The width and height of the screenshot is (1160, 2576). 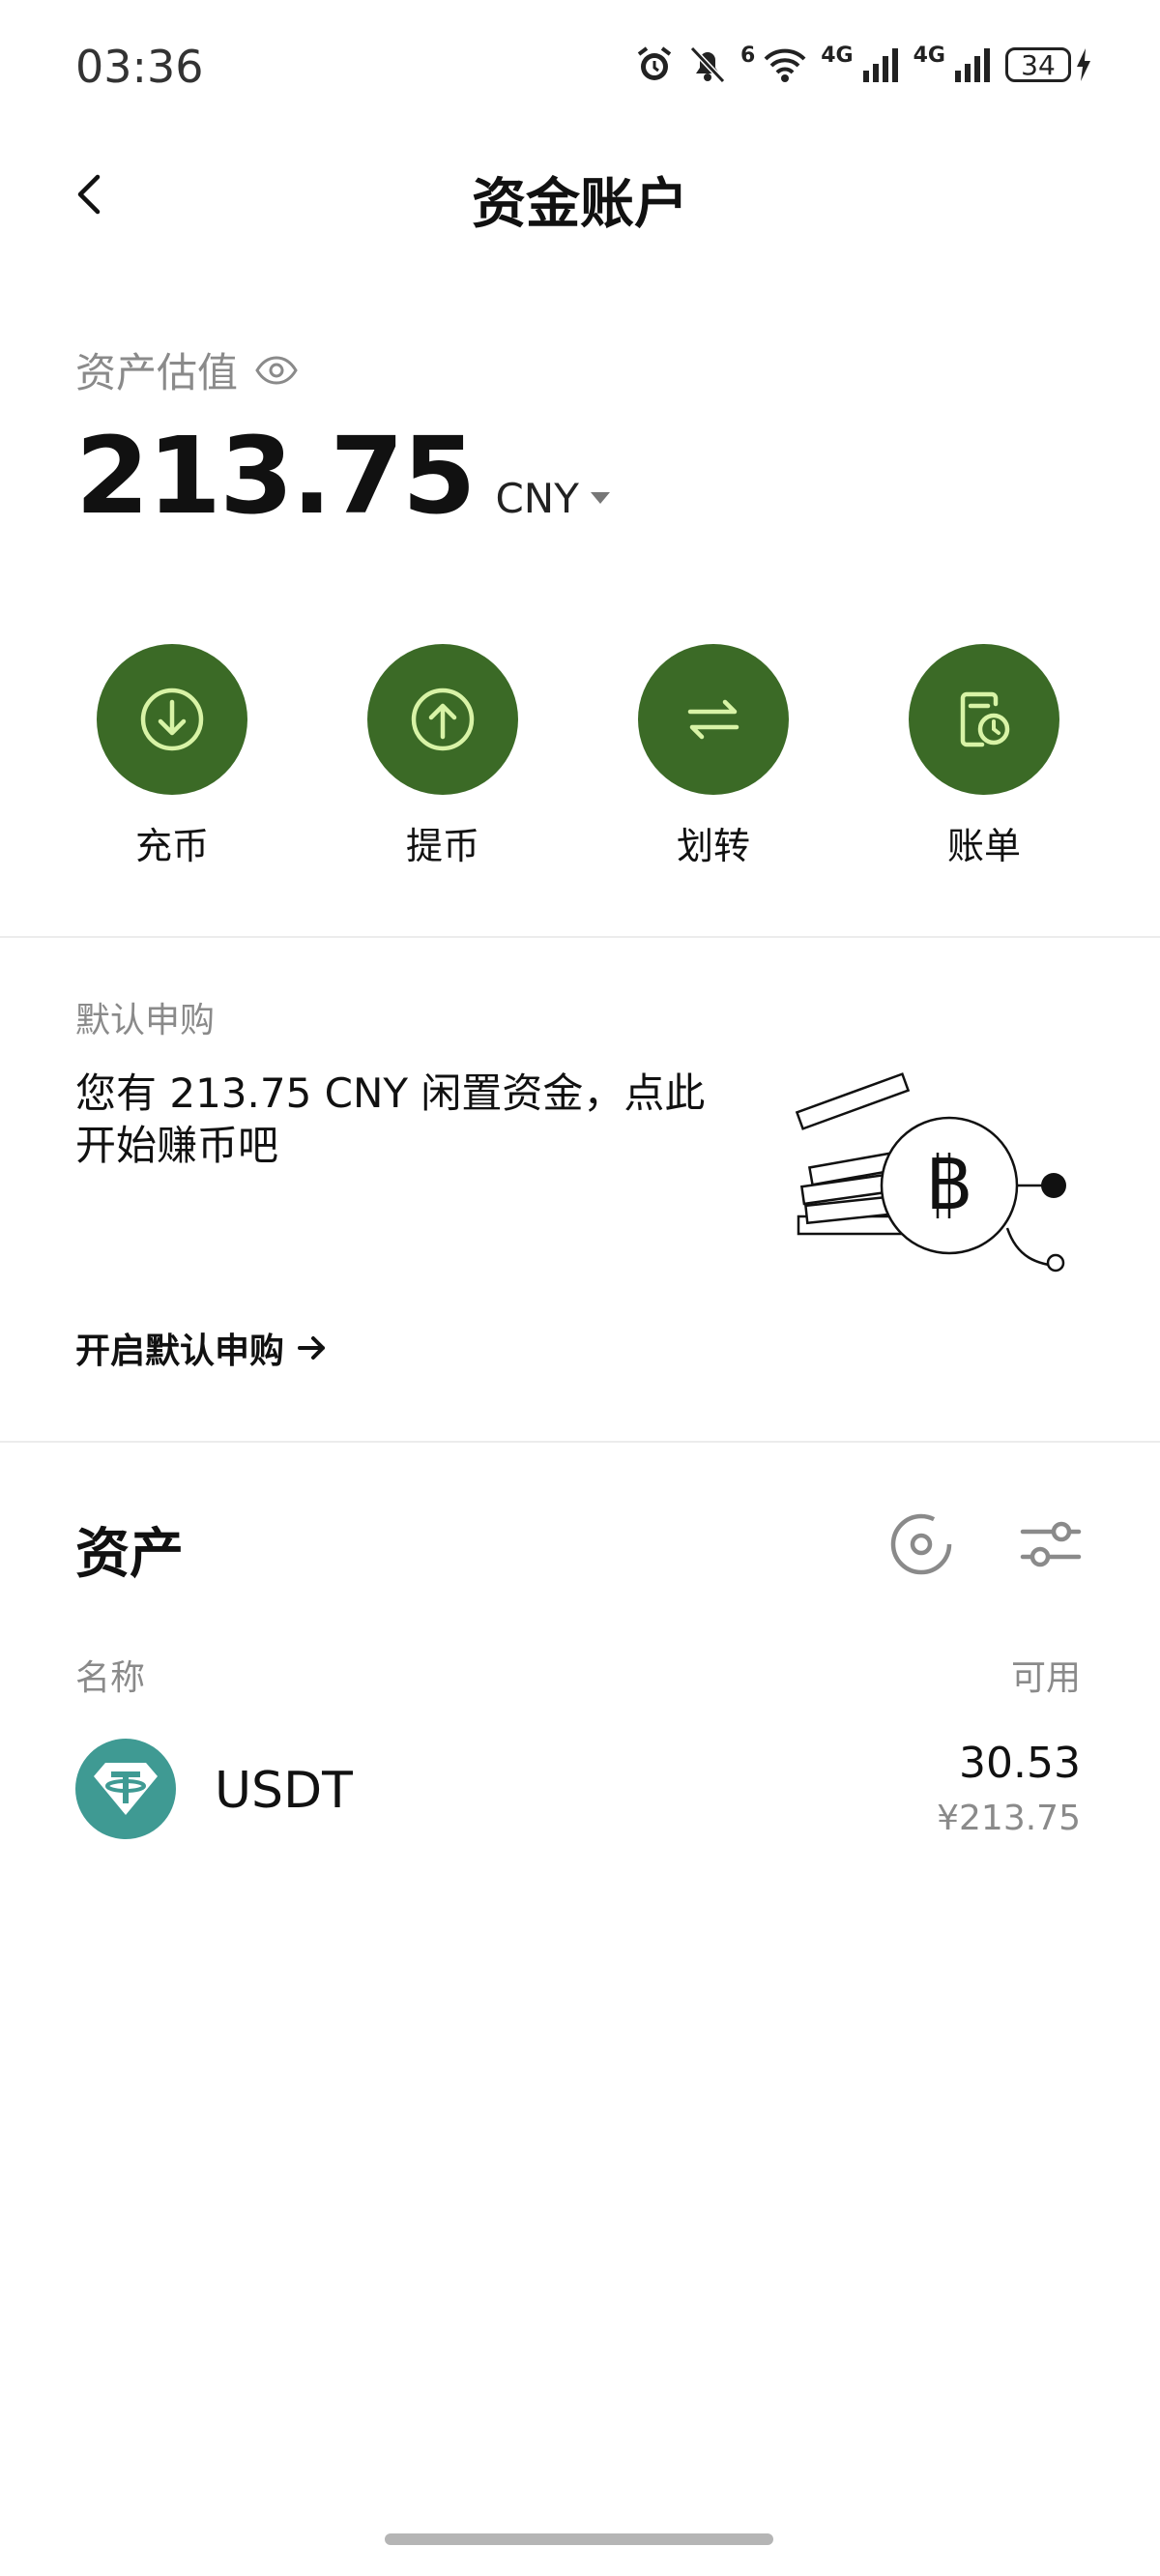 I want to click on alarm-icon, so click(x=654, y=63).